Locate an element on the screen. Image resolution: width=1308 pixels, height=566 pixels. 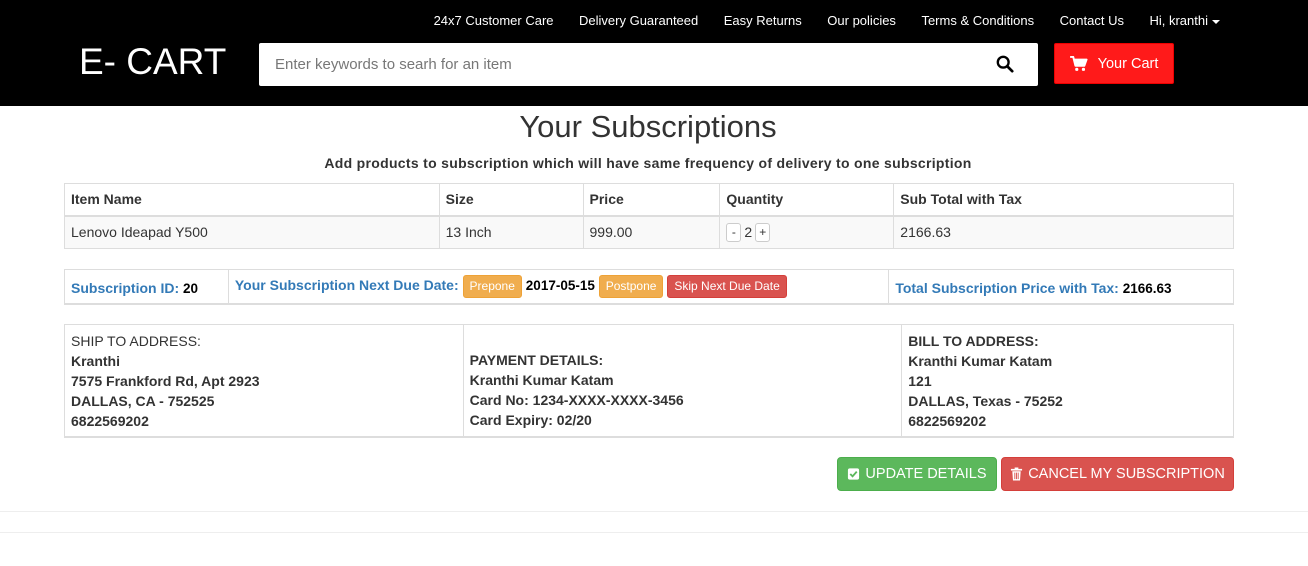
quantity-value: 2 is located at coordinates (748, 232).